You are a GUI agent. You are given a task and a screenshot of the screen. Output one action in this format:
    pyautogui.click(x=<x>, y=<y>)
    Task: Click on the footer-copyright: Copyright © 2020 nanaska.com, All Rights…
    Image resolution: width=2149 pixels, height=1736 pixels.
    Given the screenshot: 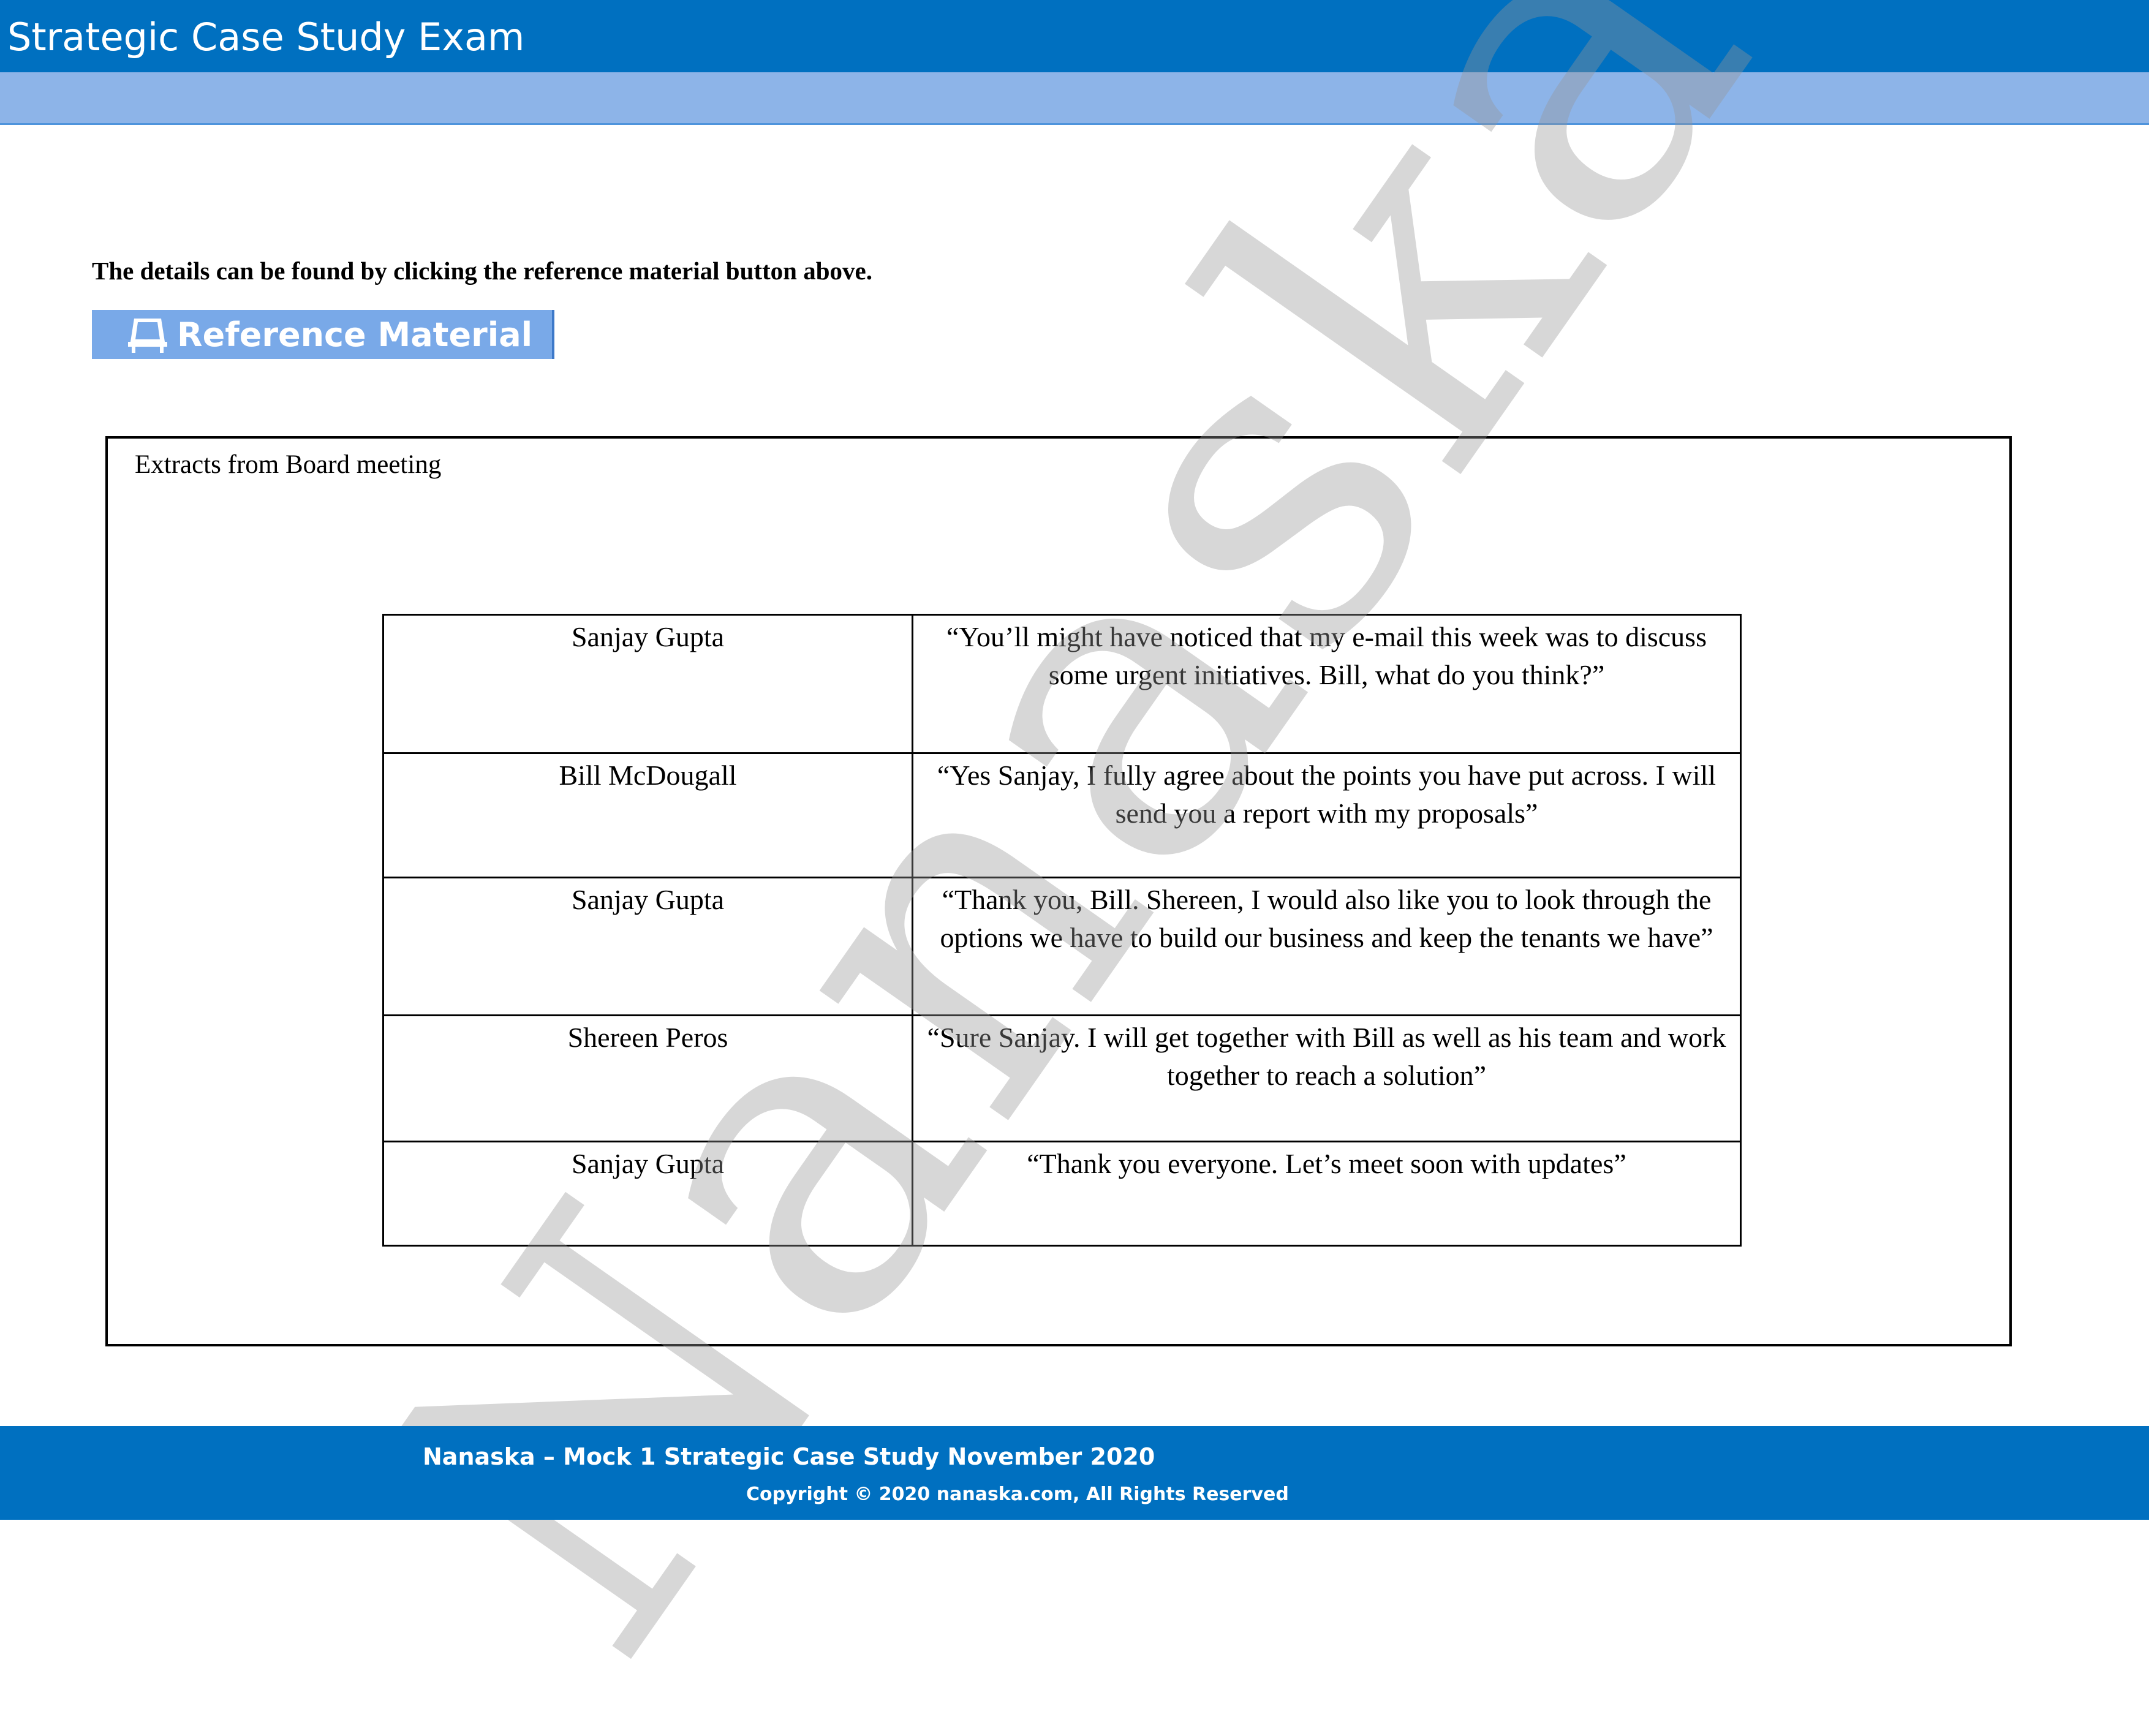 What is the action you would take?
    pyautogui.click(x=1017, y=1494)
    